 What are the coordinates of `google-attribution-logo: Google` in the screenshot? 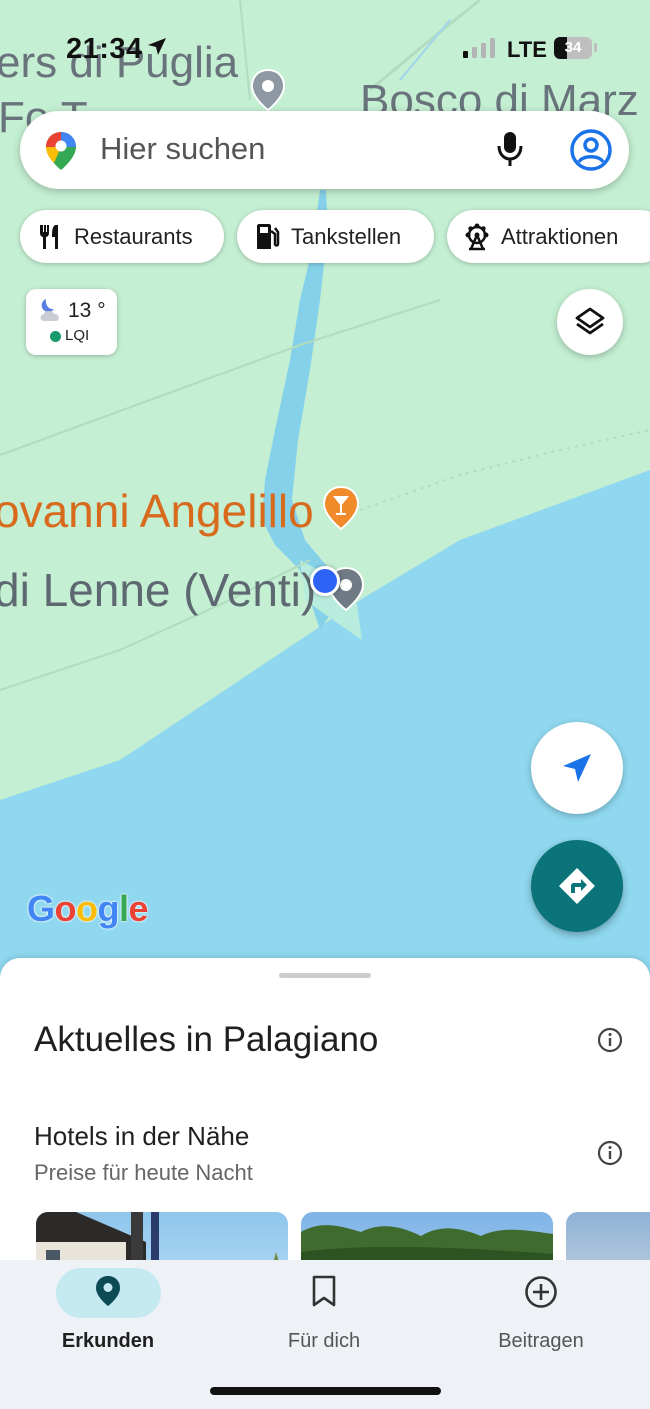 It's located at (88, 908).